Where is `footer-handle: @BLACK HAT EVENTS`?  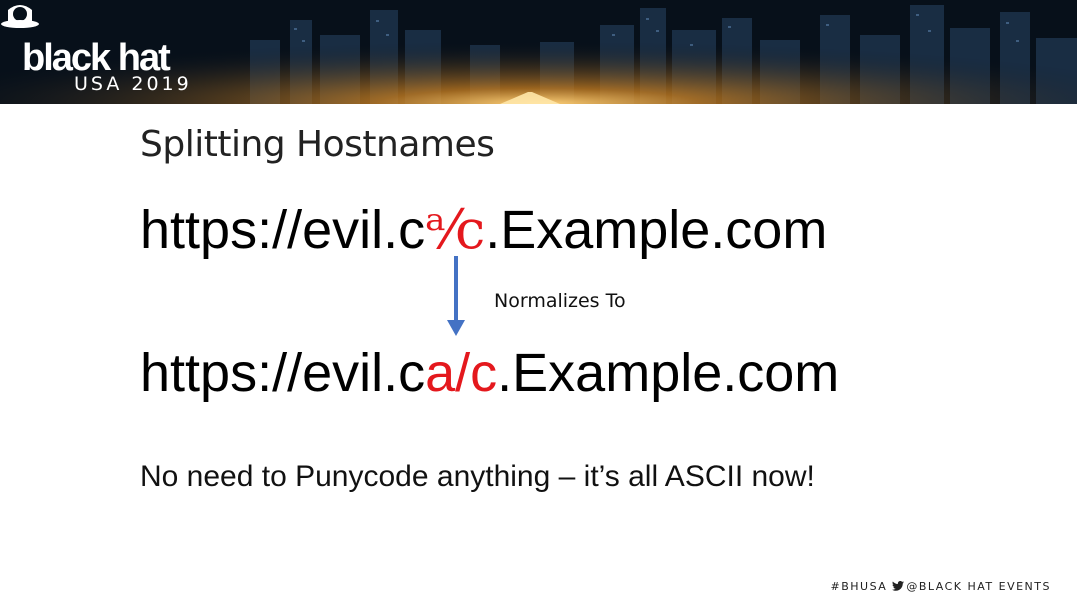
footer-handle: @BLACK HAT EVENTS is located at coordinates (978, 586).